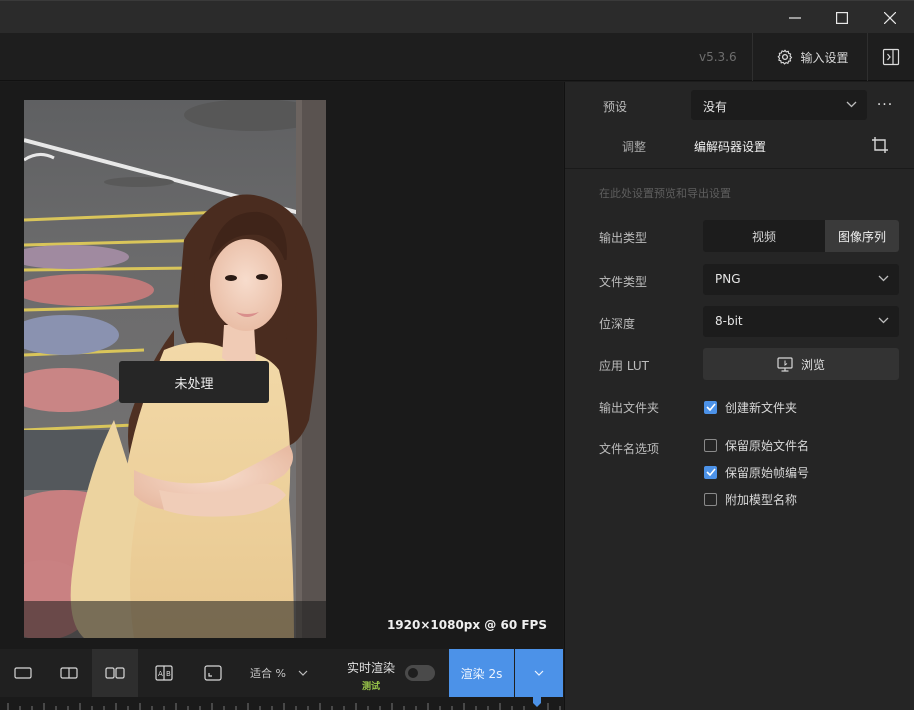 This screenshot has width=914, height=710. What do you see at coordinates (623, 238) in the screenshot?
I see `output-type-label: 输出类型` at bounding box center [623, 238].